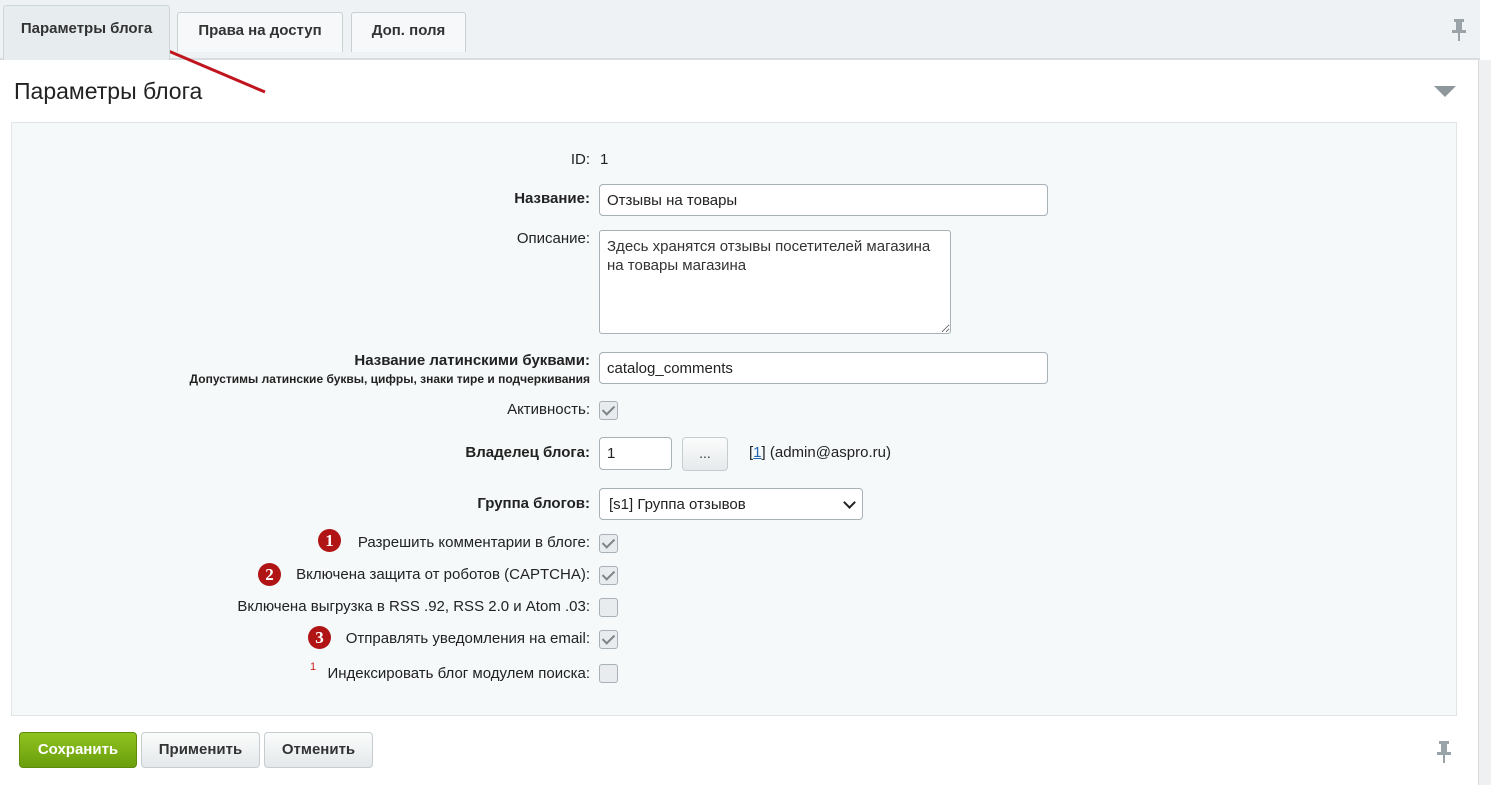 The height and width of the screenshot is (785, 1491). What do you see at coordinates (318, 750) in the screenshot?
I see `cancel-button: Отменить` at bounding box center [318, 750].